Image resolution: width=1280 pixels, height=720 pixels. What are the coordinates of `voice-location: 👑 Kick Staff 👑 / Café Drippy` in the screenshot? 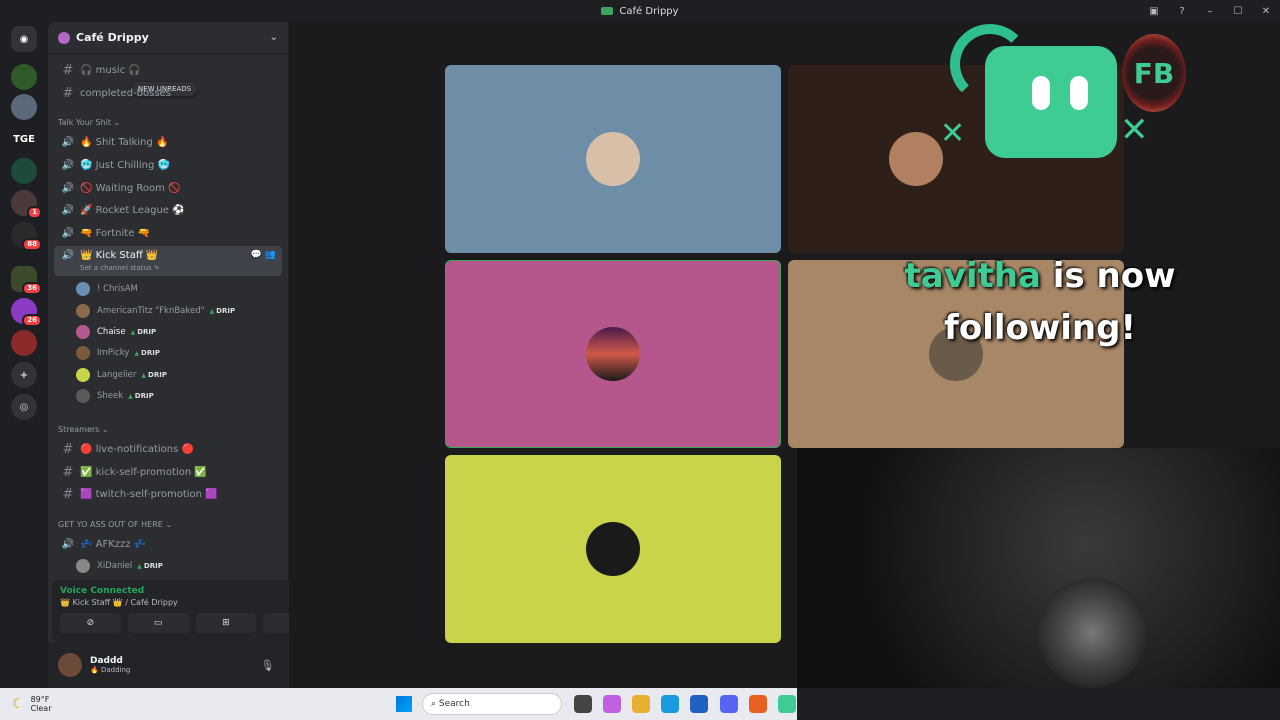 It's located at (192, 602).